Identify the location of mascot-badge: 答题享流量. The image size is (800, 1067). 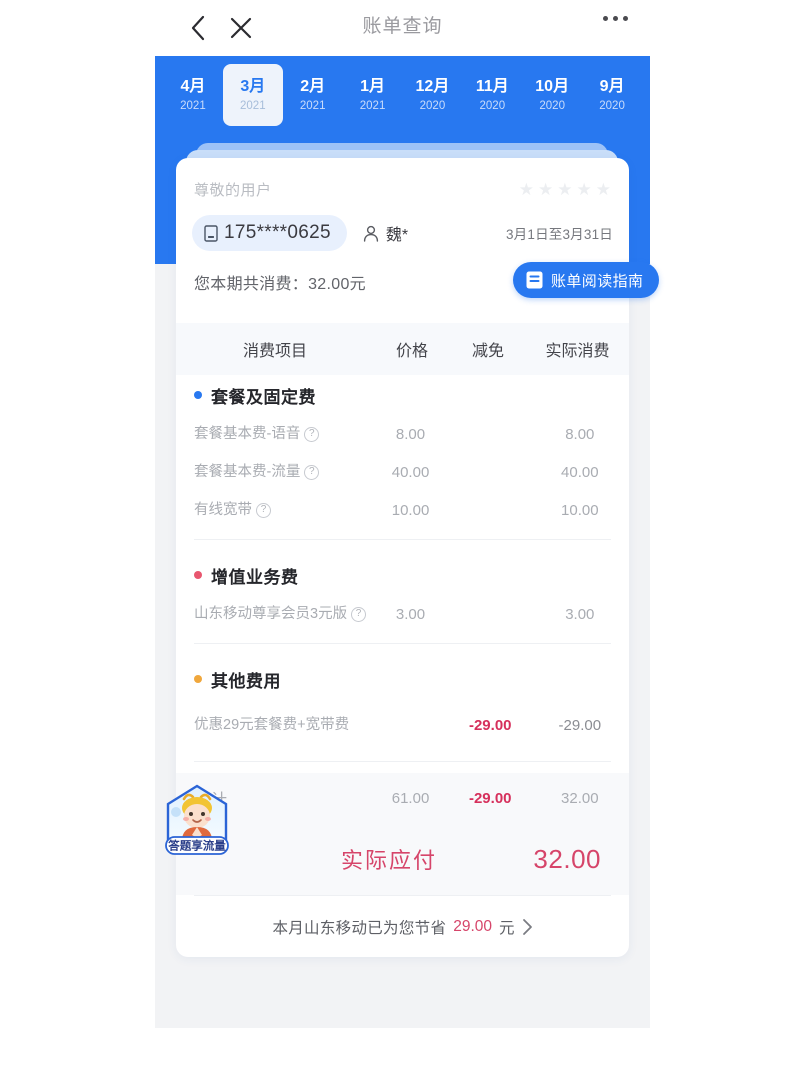
(197, 820).